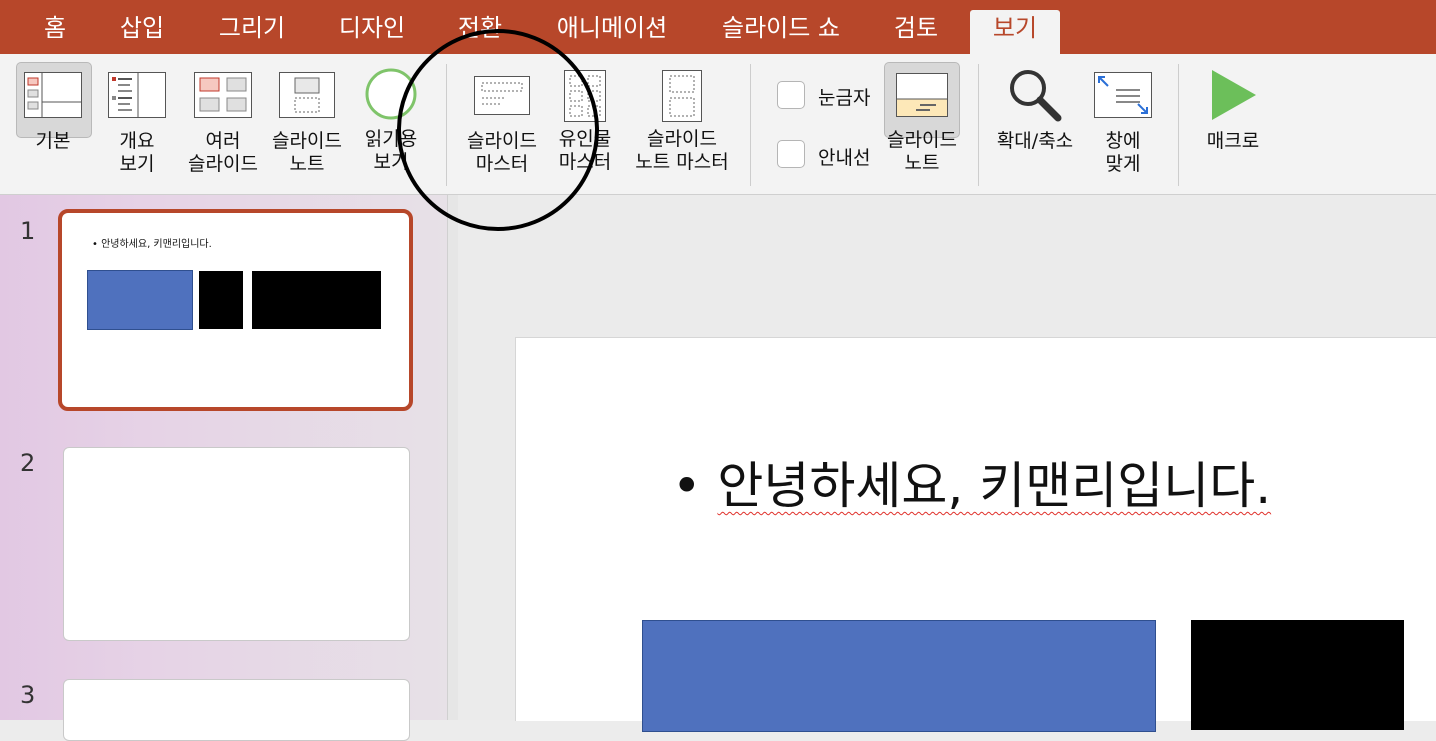  What do you see at coordinates (391, 94) in the screenshot?
I see `reading-view-icon` at bounding box center [391, 94].